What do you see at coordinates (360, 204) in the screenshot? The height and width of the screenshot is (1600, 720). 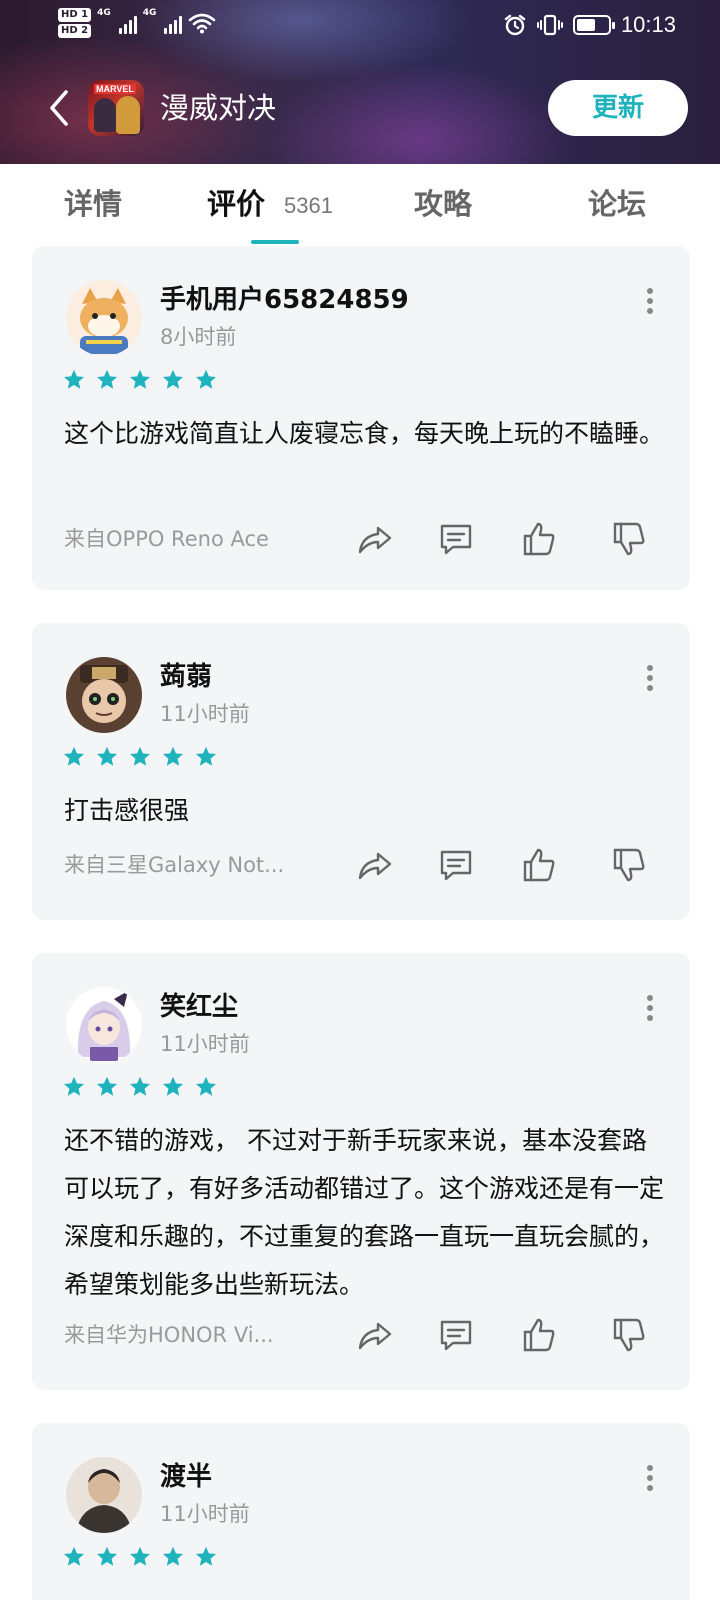 I see `tab-bar: 详情 评价 5361 攻略 论坛` at bounding box center [360, 204].